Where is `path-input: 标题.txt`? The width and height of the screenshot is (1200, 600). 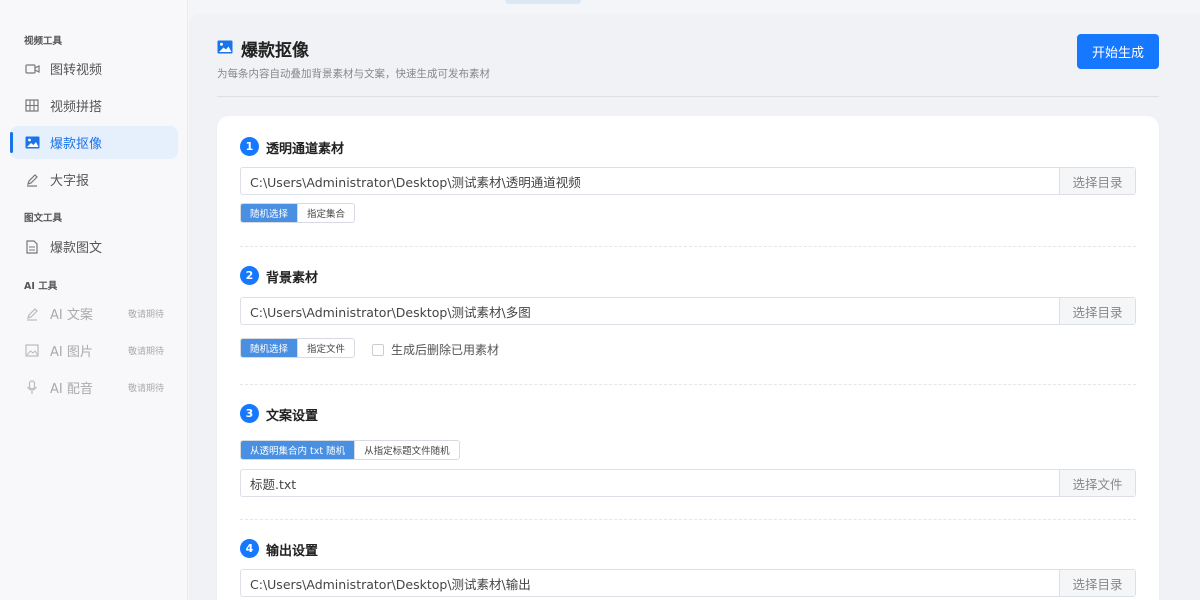
path-input: 标题.txt is located at coordinates (650, 483).